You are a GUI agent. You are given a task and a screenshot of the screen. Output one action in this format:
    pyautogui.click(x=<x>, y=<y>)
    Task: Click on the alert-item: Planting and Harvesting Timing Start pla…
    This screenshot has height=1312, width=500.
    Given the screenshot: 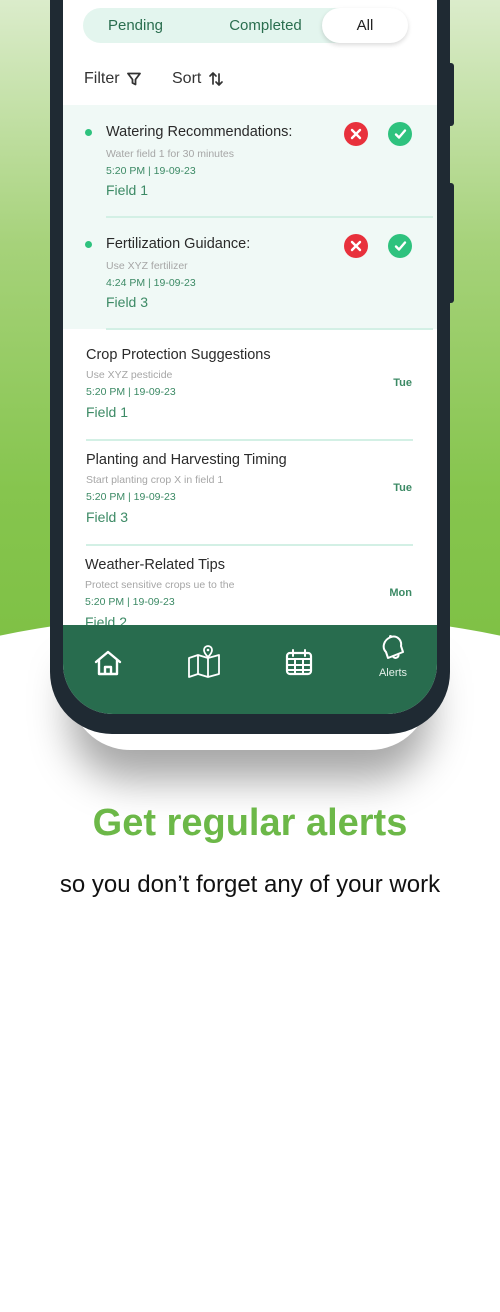 What is the action you would take?
    pyautogui.click(x=250, y=497)
    